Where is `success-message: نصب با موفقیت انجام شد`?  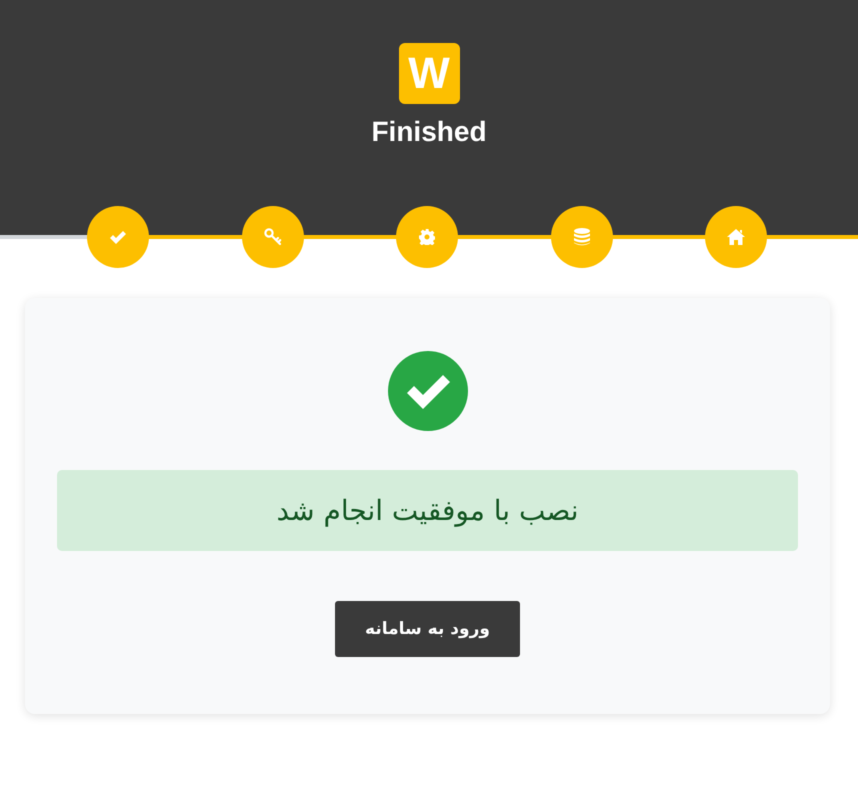
success-message: نصب با موفقیت انجام شد is located at coordinates (427, 510).